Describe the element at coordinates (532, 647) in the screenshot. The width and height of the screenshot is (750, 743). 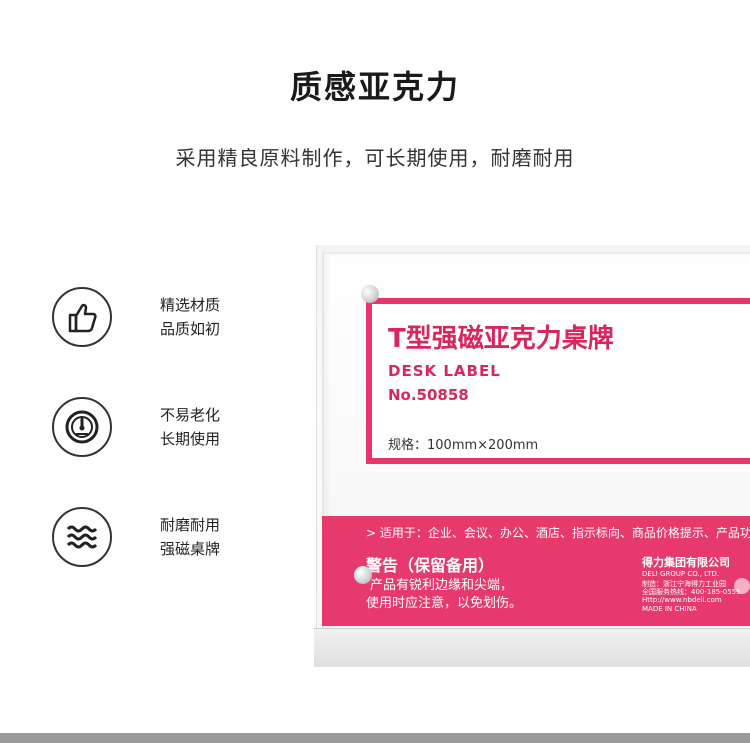
I see `stand-base` at that location.